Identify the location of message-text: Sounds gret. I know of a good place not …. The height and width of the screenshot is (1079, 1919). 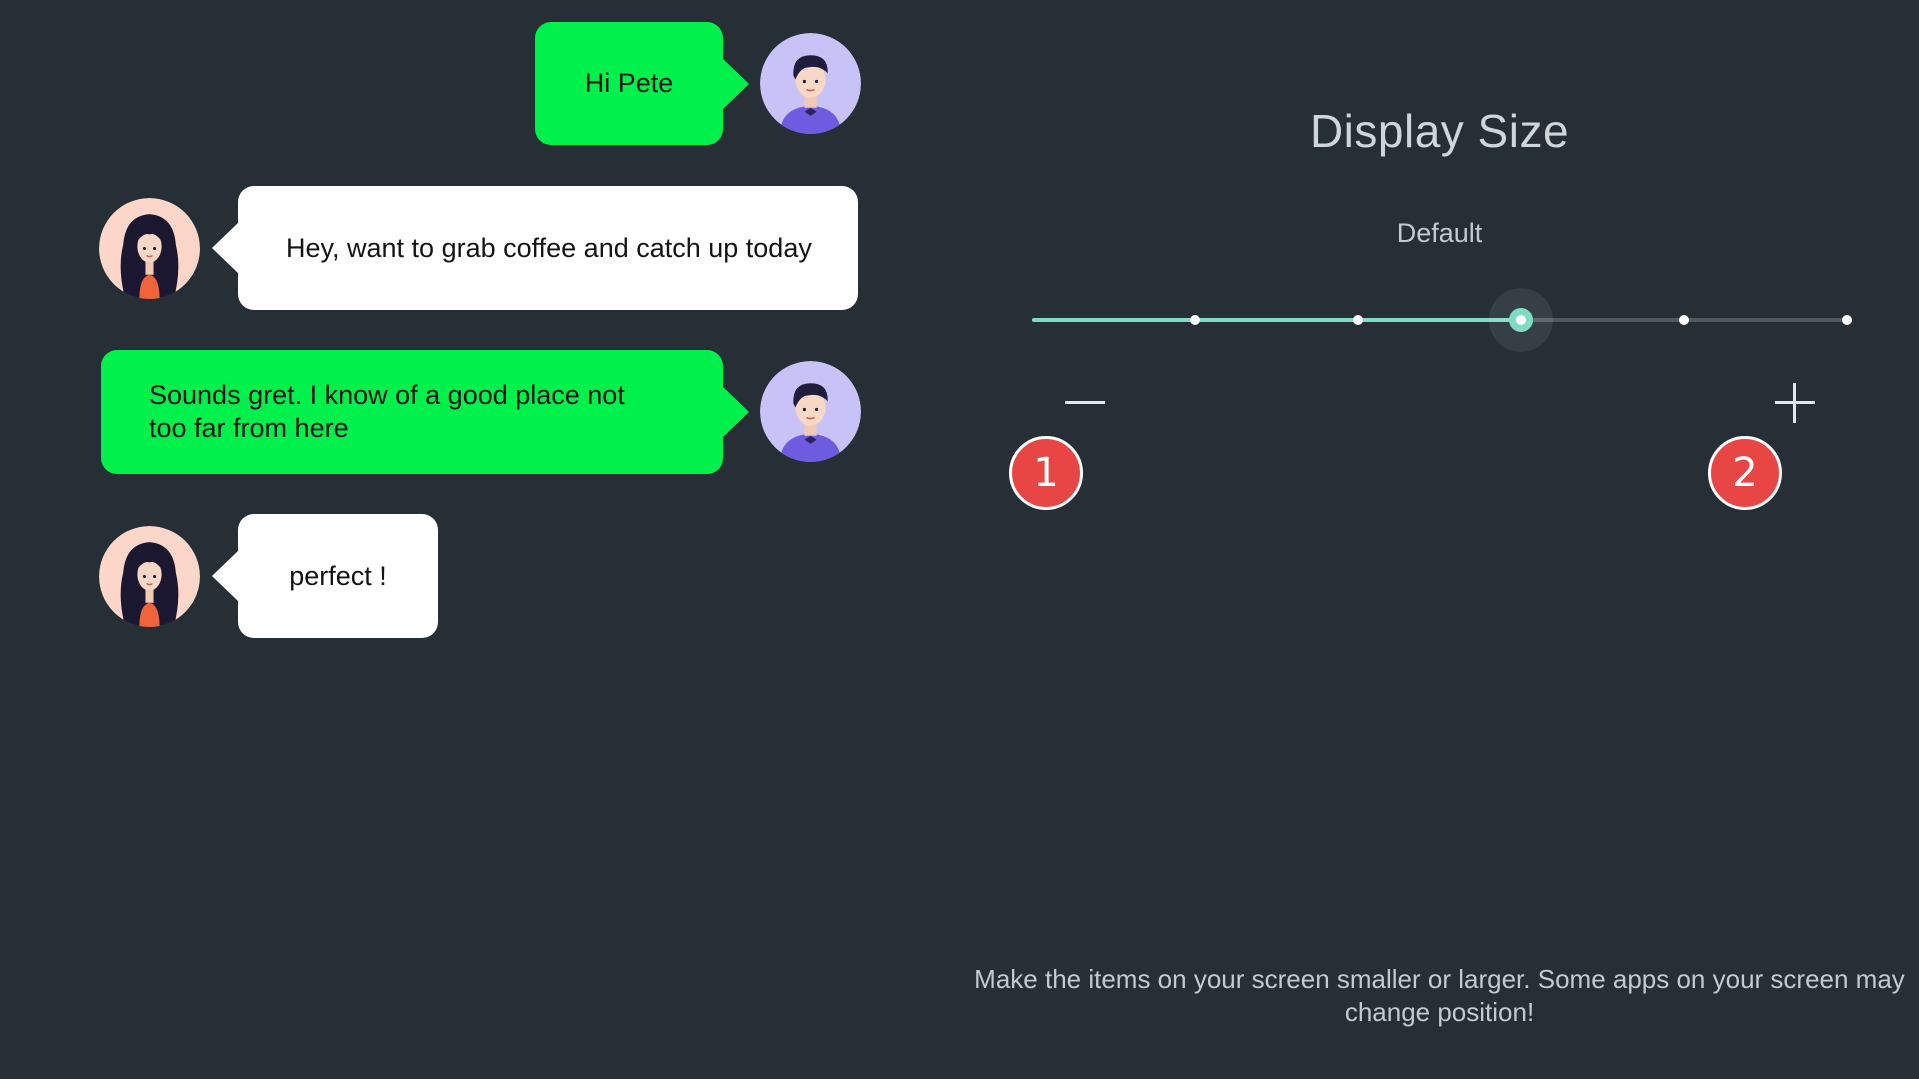
(387, 411).